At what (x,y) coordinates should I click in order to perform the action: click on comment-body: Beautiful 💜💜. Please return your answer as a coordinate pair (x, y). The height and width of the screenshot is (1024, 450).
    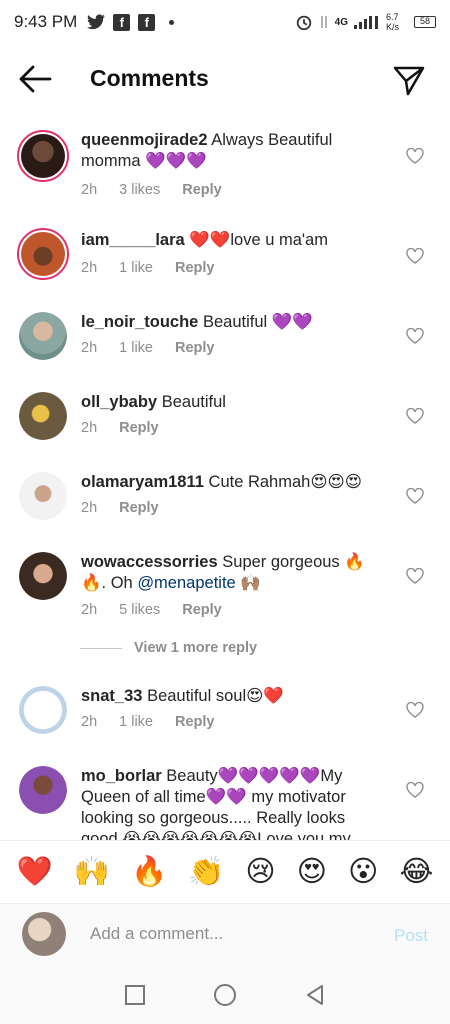
    Looking at the image, I should click on (257, 322).